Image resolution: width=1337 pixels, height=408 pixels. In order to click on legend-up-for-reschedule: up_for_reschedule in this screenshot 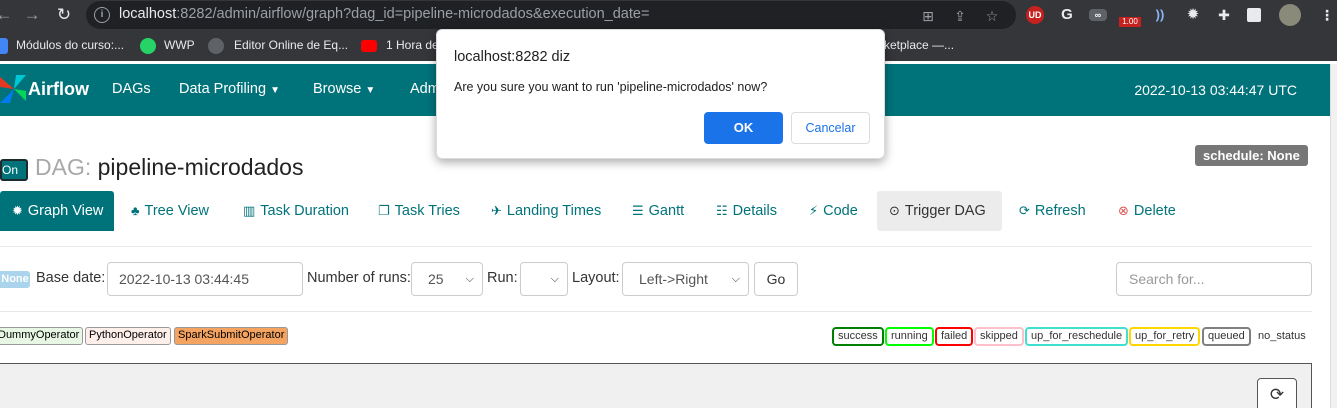, I will do `click(1077, 336)`.